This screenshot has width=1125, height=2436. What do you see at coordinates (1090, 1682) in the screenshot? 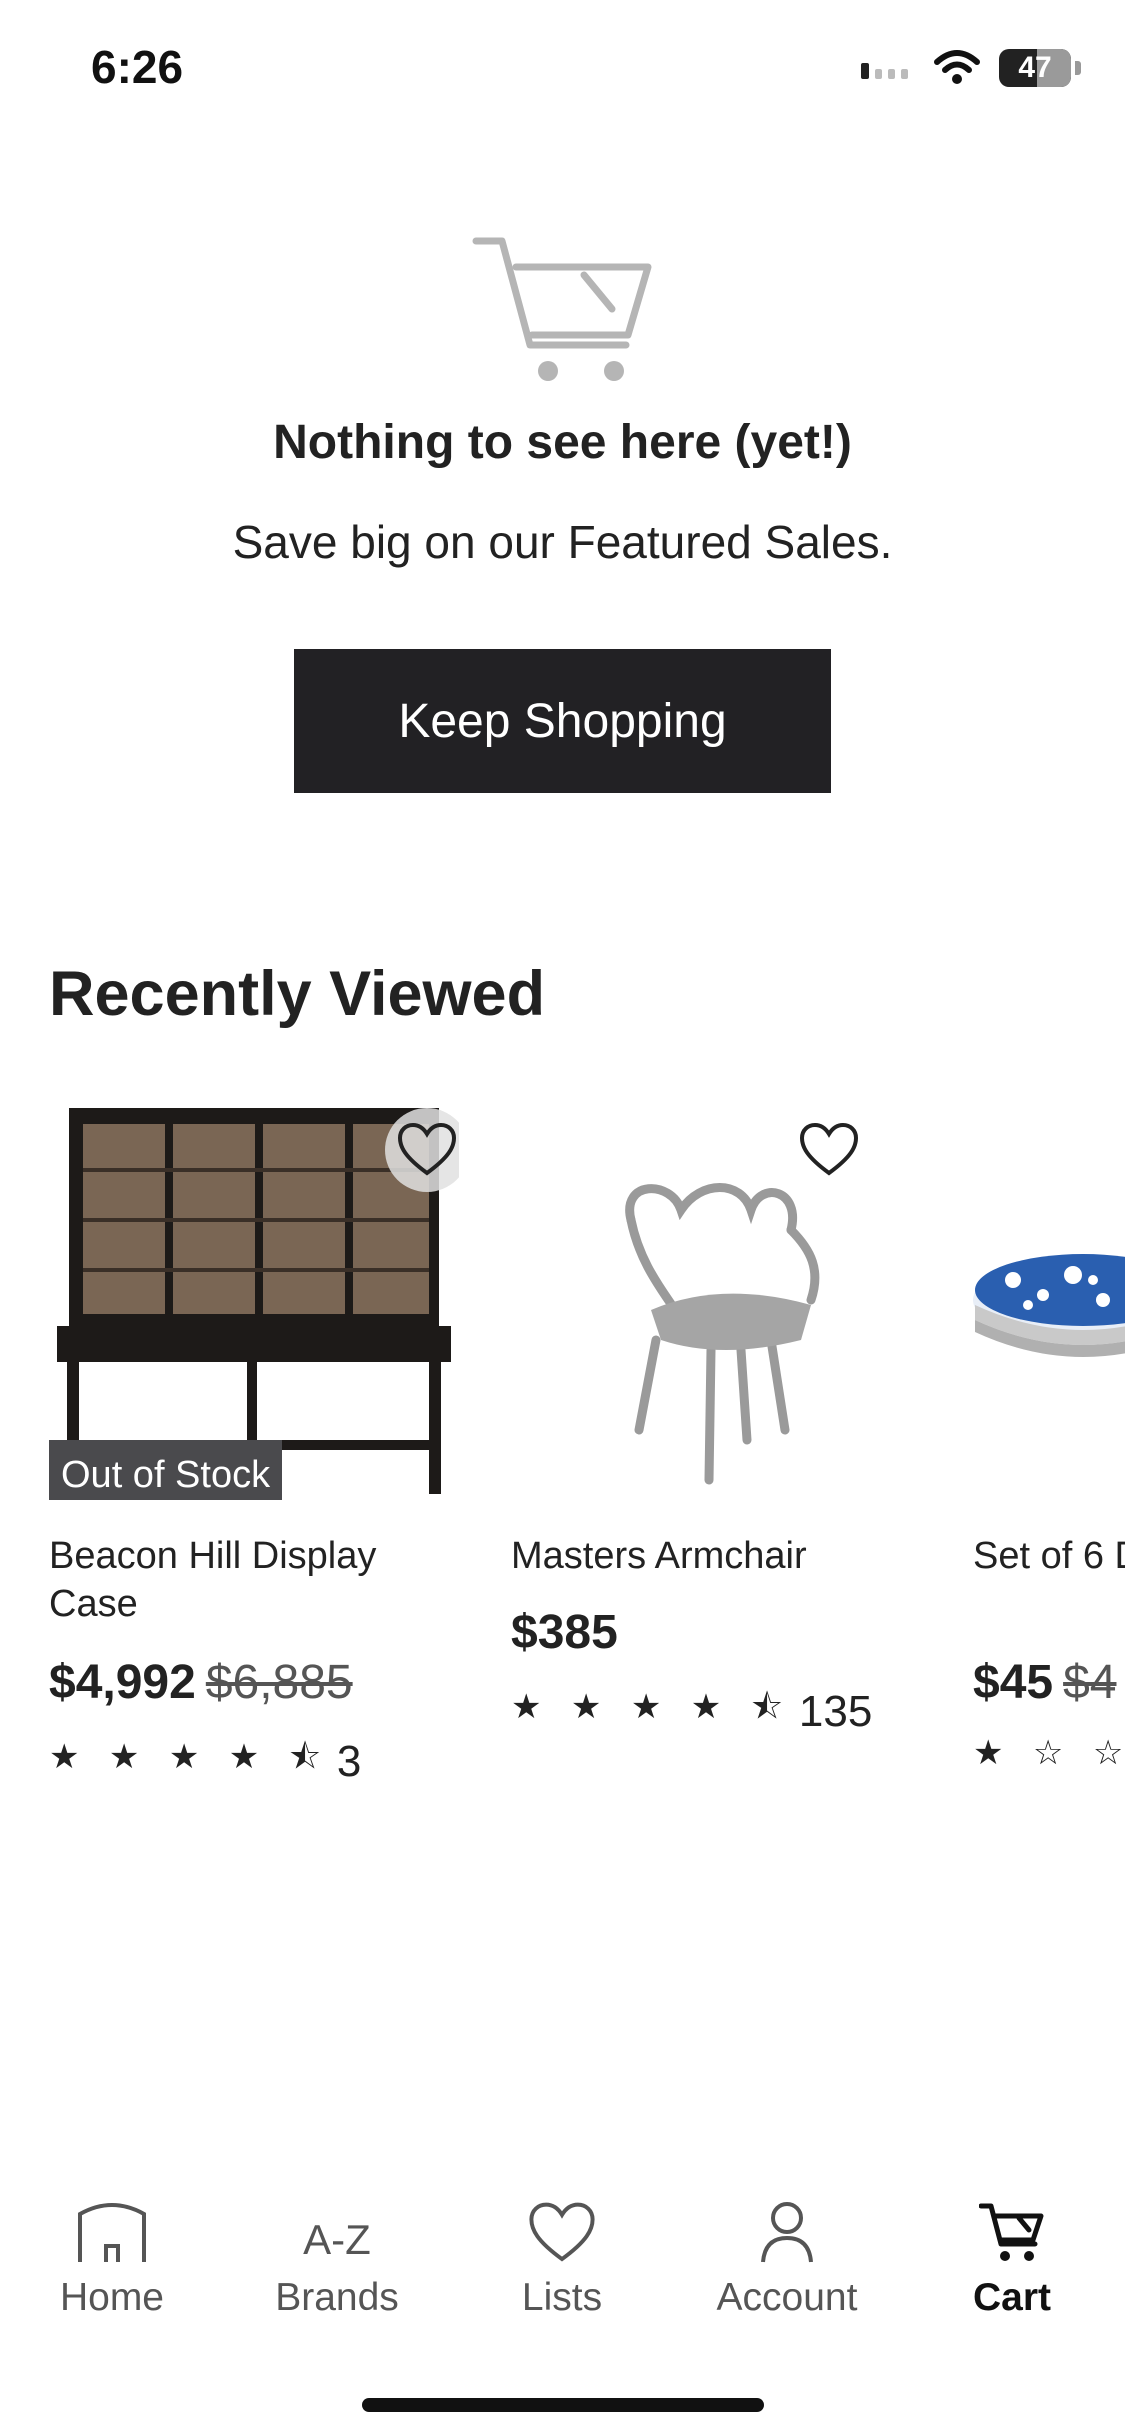
I see `original-price: $4` at bounding box center [1090, 1682].